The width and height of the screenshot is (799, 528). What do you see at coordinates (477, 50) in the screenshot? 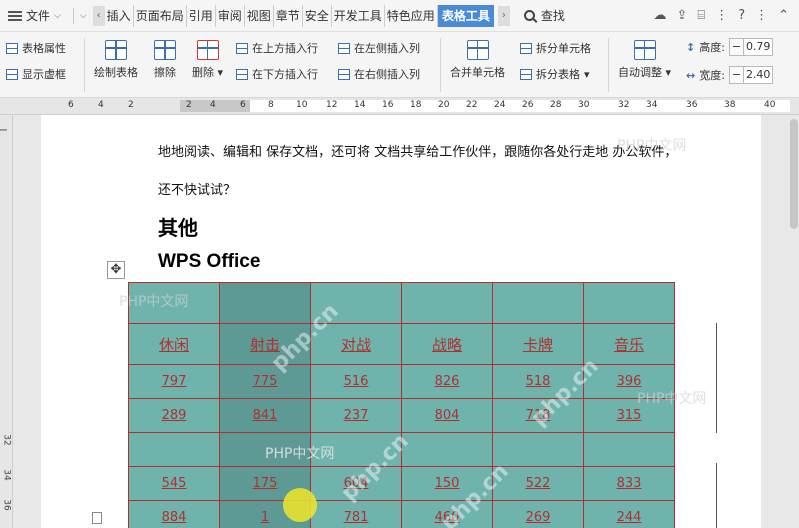
I see `merge-cells-icon` at bounding box center [477, 50].